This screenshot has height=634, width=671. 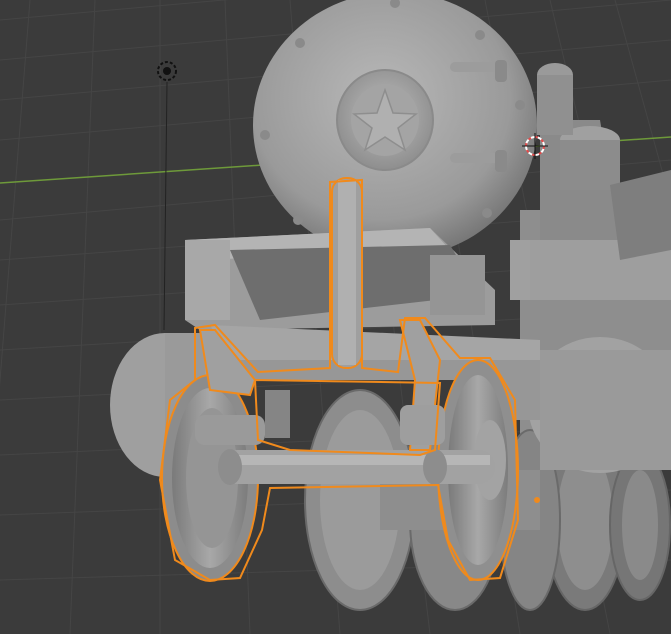 I want to click on object-origin-dot, so click(x=537, y=500).